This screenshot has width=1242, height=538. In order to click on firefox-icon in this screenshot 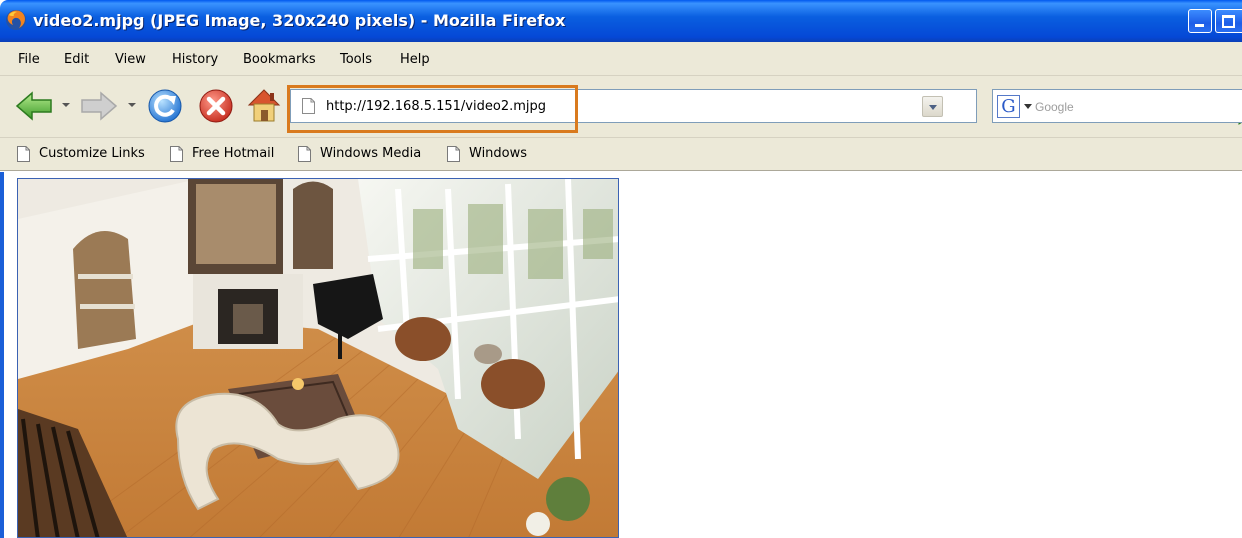, I will do `click(16, 20)`.